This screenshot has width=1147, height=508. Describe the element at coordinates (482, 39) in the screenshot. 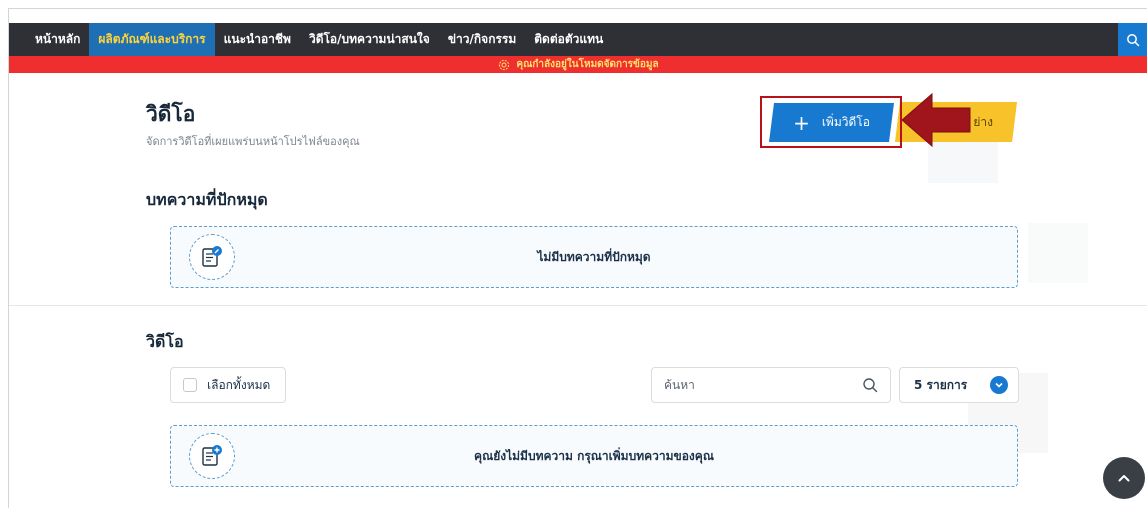

I see `nav-item-news-activities: ข่าว/กิจกรรม` at that location.